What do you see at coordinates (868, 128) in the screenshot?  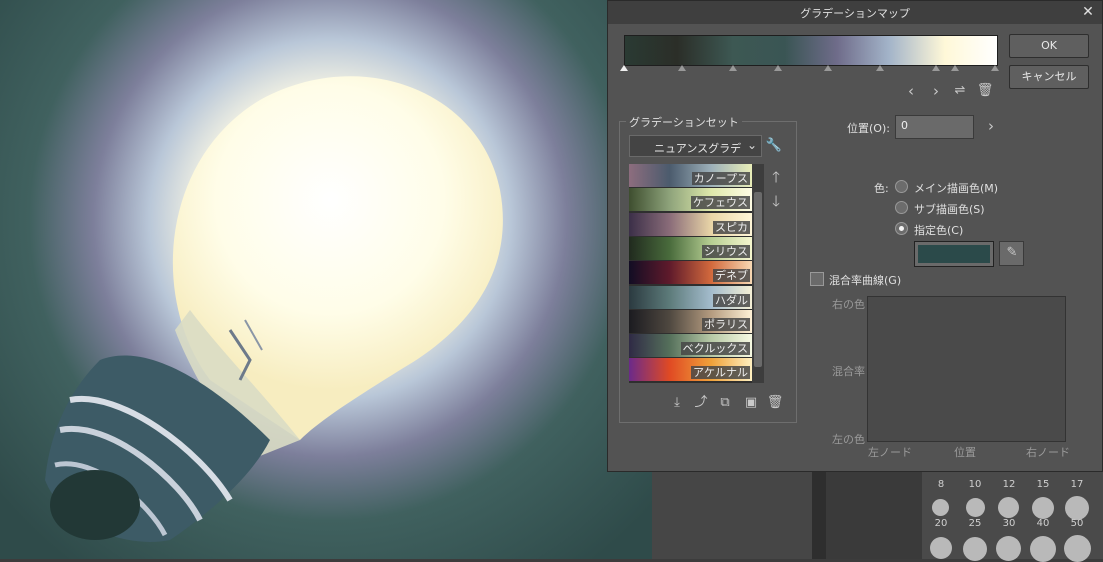 I see `position-label: 位置(O):` at bounding box center [868, 128].